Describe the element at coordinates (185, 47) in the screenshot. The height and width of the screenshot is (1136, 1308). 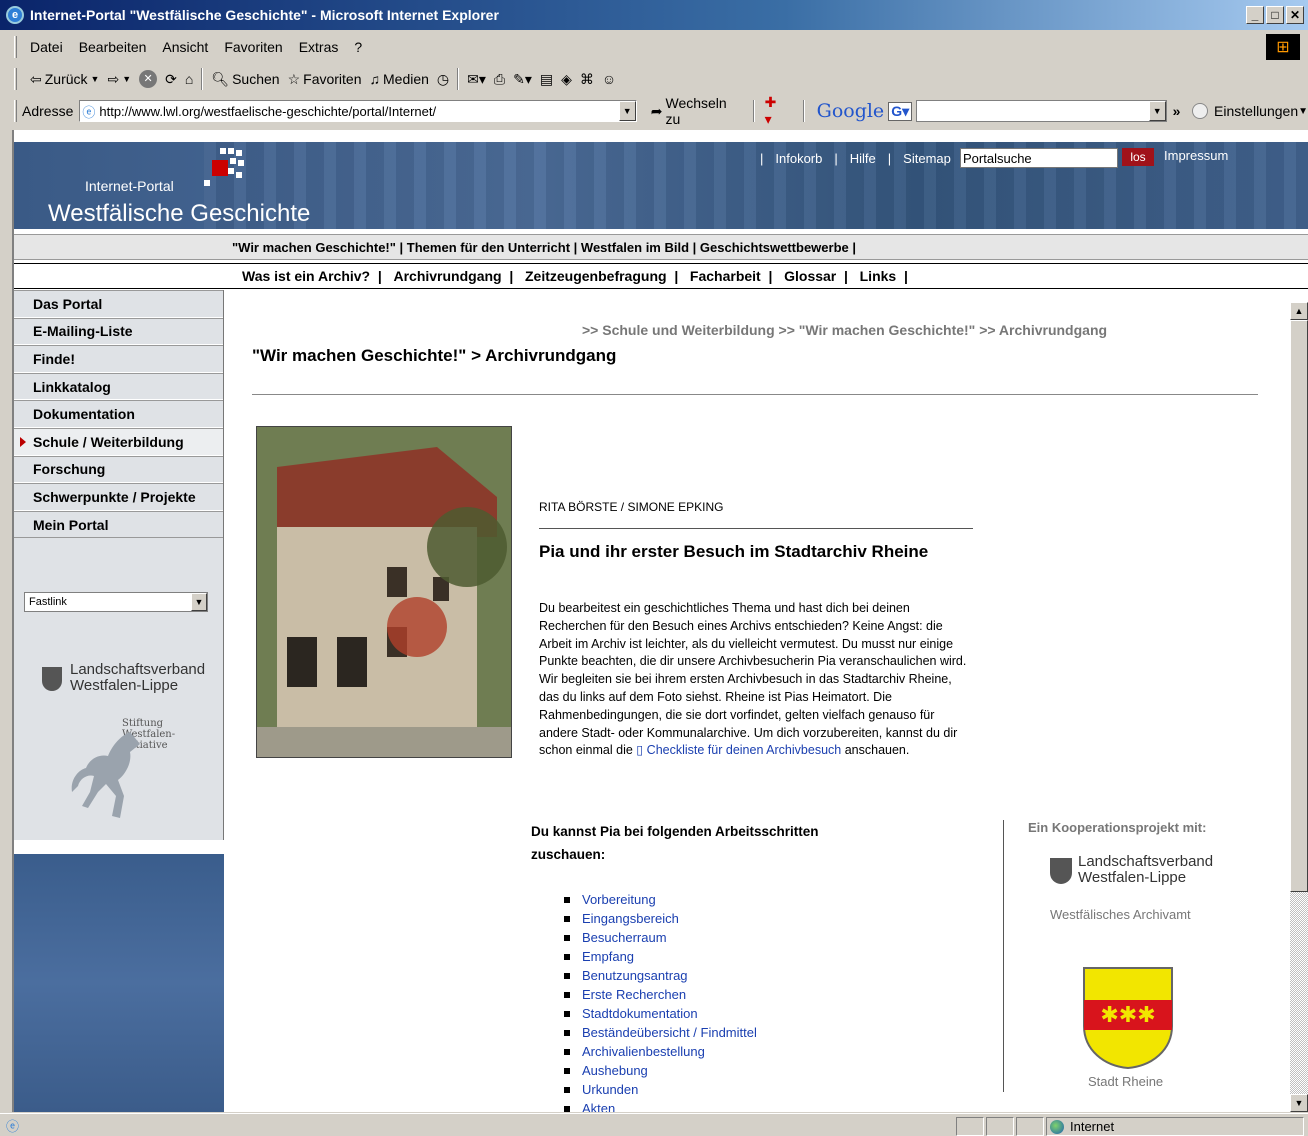
I see `menu-ansicht: Ansicht` at that location.